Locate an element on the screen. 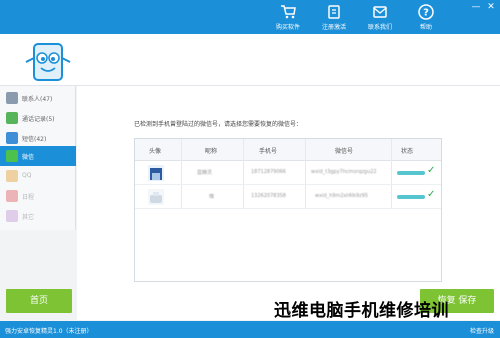 The image size is (500, 338). sms-icon is located at coordinates (12, 138).